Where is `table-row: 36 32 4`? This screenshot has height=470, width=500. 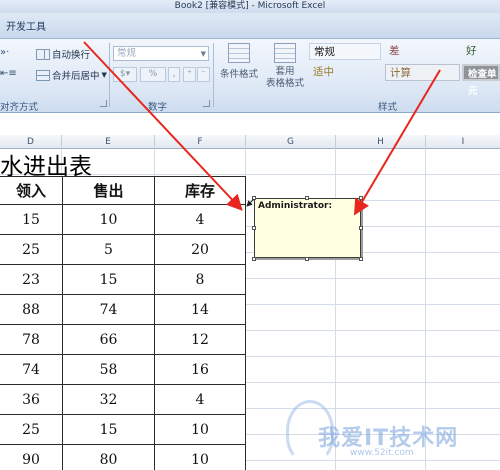
table-row: 36 32 4 is located at coordinates (123, 399).